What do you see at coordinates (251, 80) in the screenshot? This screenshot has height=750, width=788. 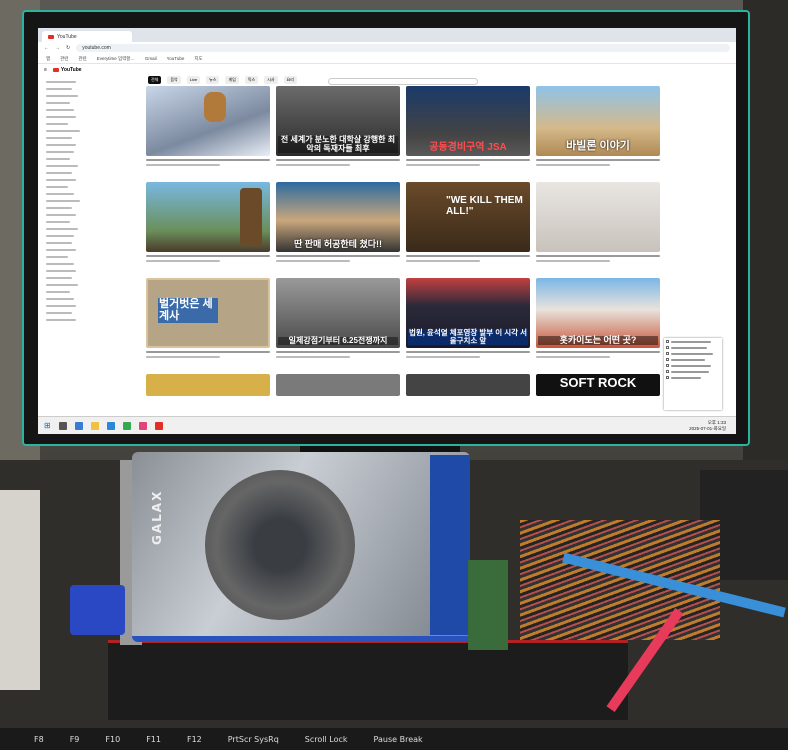 I see `chip: 믹스` at bounding box center [251, 80].